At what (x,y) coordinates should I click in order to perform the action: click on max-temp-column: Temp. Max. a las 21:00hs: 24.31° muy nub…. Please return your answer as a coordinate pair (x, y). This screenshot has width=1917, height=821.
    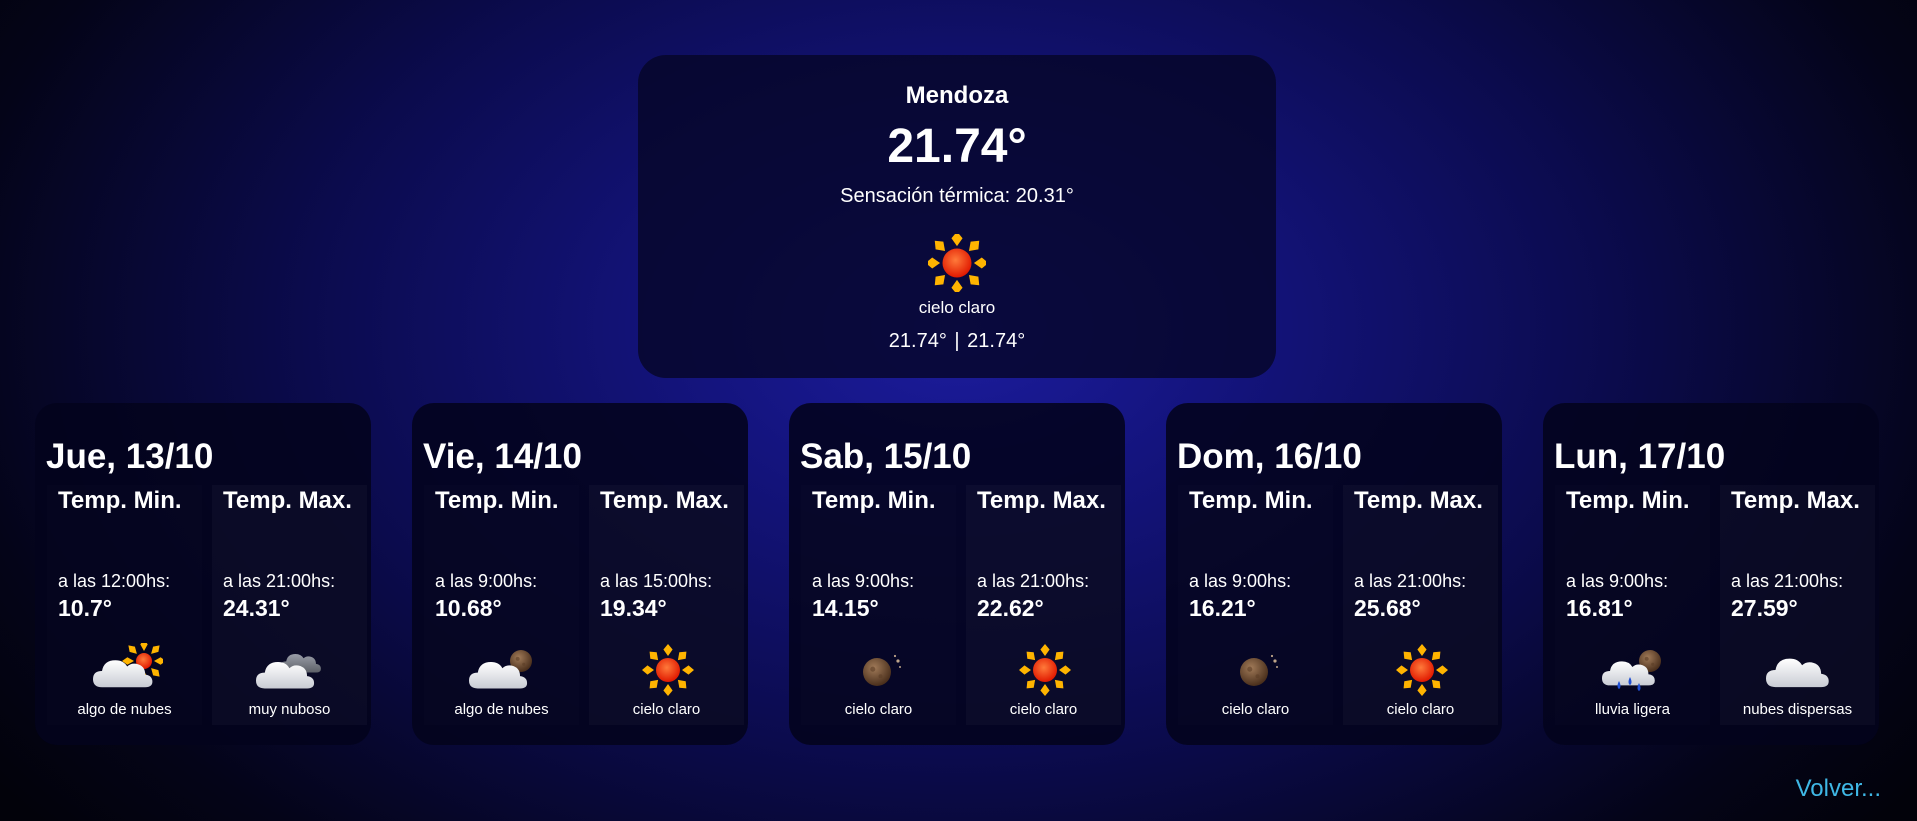
    Looking at the image, I should click on (289, 605).